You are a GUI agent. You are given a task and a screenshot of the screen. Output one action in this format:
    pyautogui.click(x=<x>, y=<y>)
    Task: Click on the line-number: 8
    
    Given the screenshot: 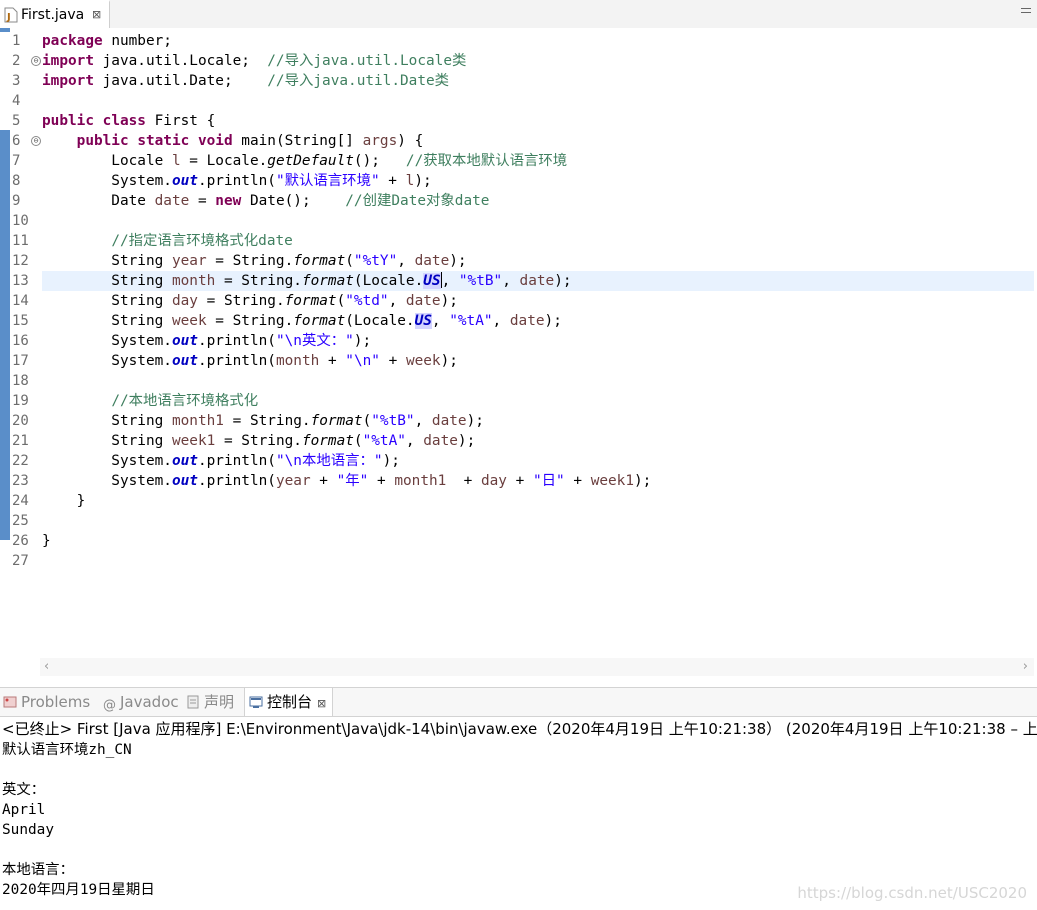 What is the action you would take?
    pyautogui.click(x=16, y=181)
    